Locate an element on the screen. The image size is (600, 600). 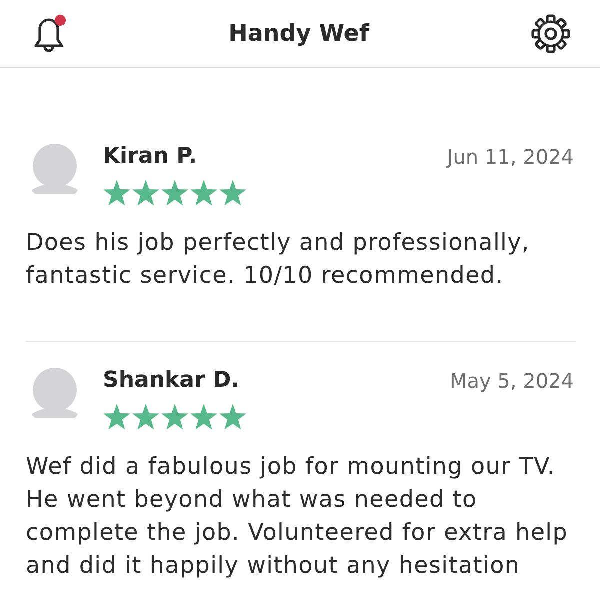
reviewer-name: Shankar D. is located at coordinates (171, 381).